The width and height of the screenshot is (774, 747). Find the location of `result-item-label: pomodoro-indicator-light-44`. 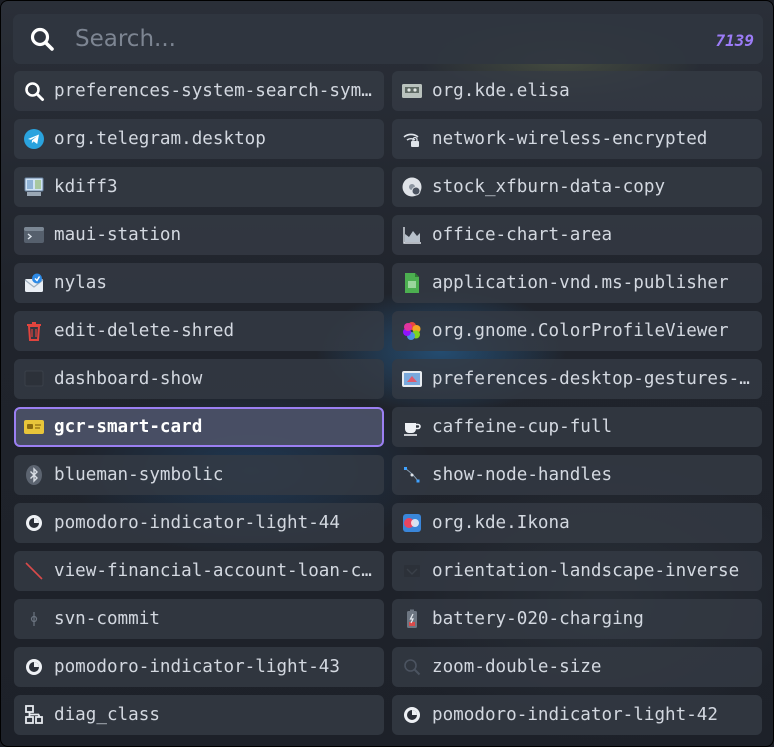

result-item-label: pomodoro-indicator-light-44 is located at coordinates (197, 523).